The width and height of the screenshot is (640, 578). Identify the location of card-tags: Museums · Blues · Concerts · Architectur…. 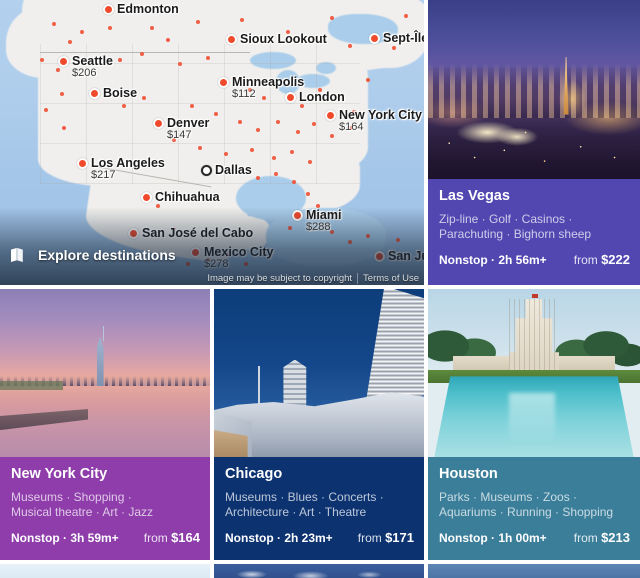
(319, 505).